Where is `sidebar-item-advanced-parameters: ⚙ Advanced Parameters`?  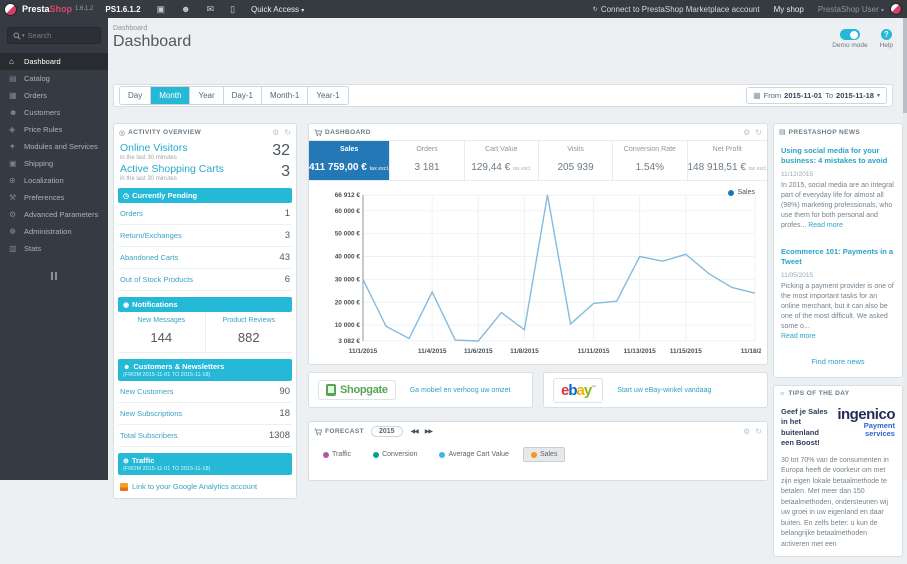
sidebar-item-advanced-parameters: ⚙ Advanced Parameters is located at coordinates (54, 214).